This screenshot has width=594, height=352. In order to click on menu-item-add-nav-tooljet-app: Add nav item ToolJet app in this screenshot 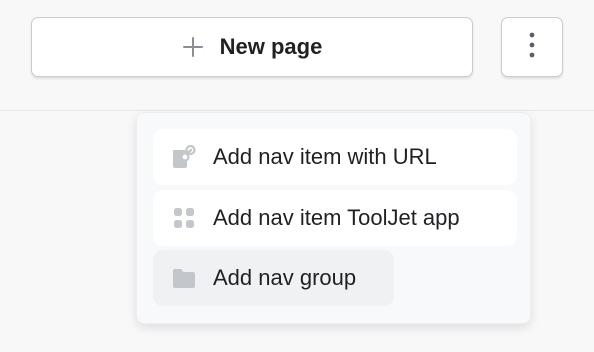, I will do `click(335, 218)`.